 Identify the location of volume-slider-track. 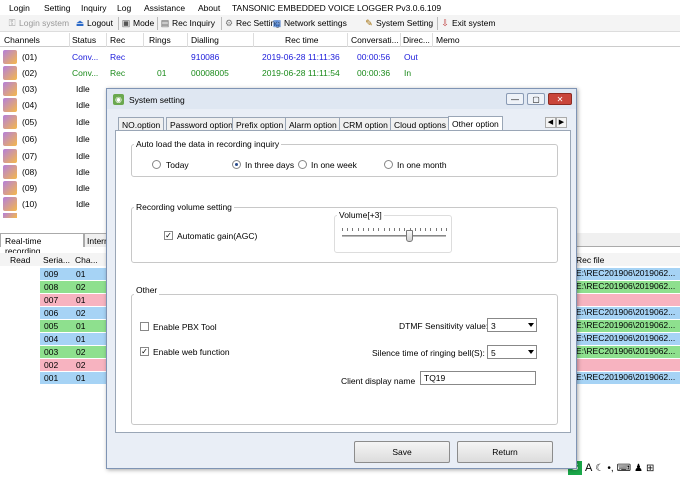
(394, 236).